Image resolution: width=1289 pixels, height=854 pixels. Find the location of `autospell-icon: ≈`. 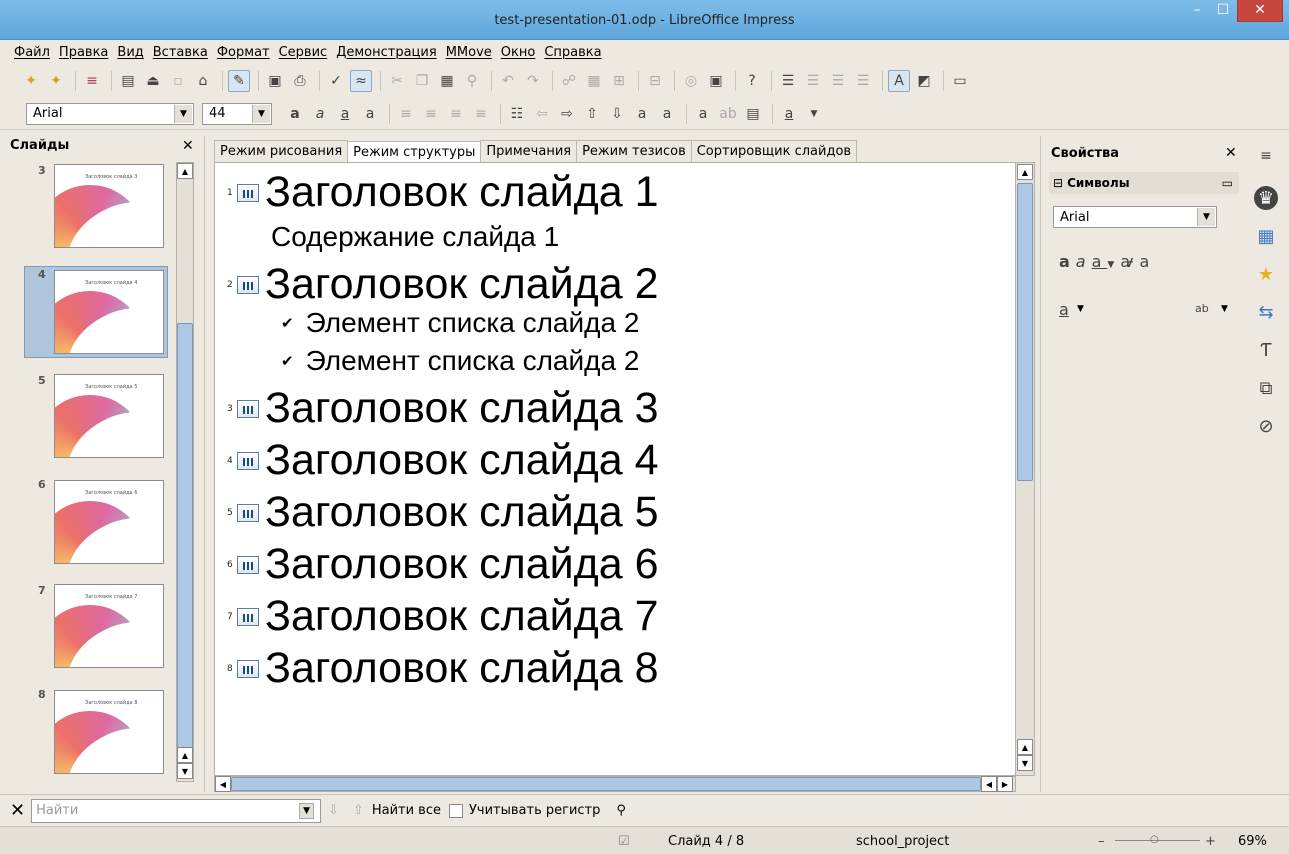

autospell-icon: ≈ is located at coordinates (361, 81).